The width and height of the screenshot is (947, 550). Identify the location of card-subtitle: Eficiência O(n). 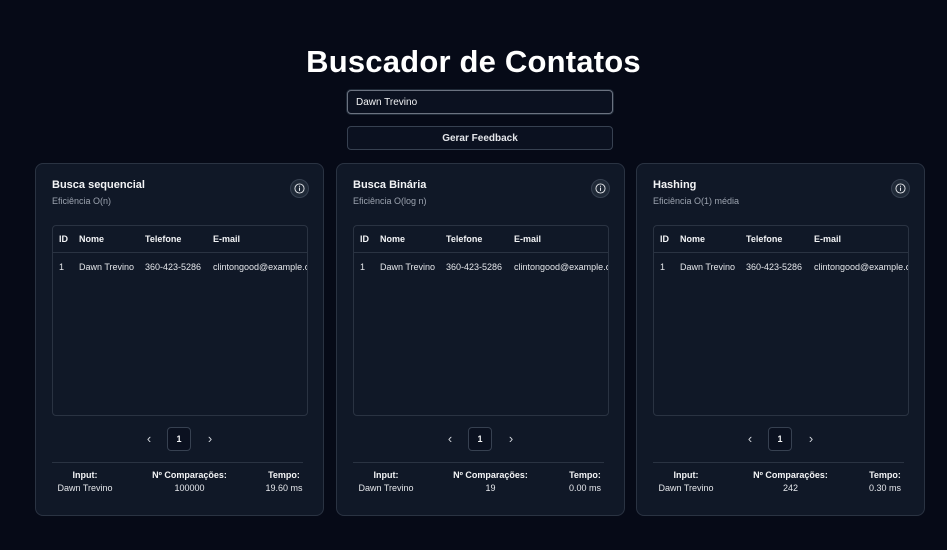
(82, 201).